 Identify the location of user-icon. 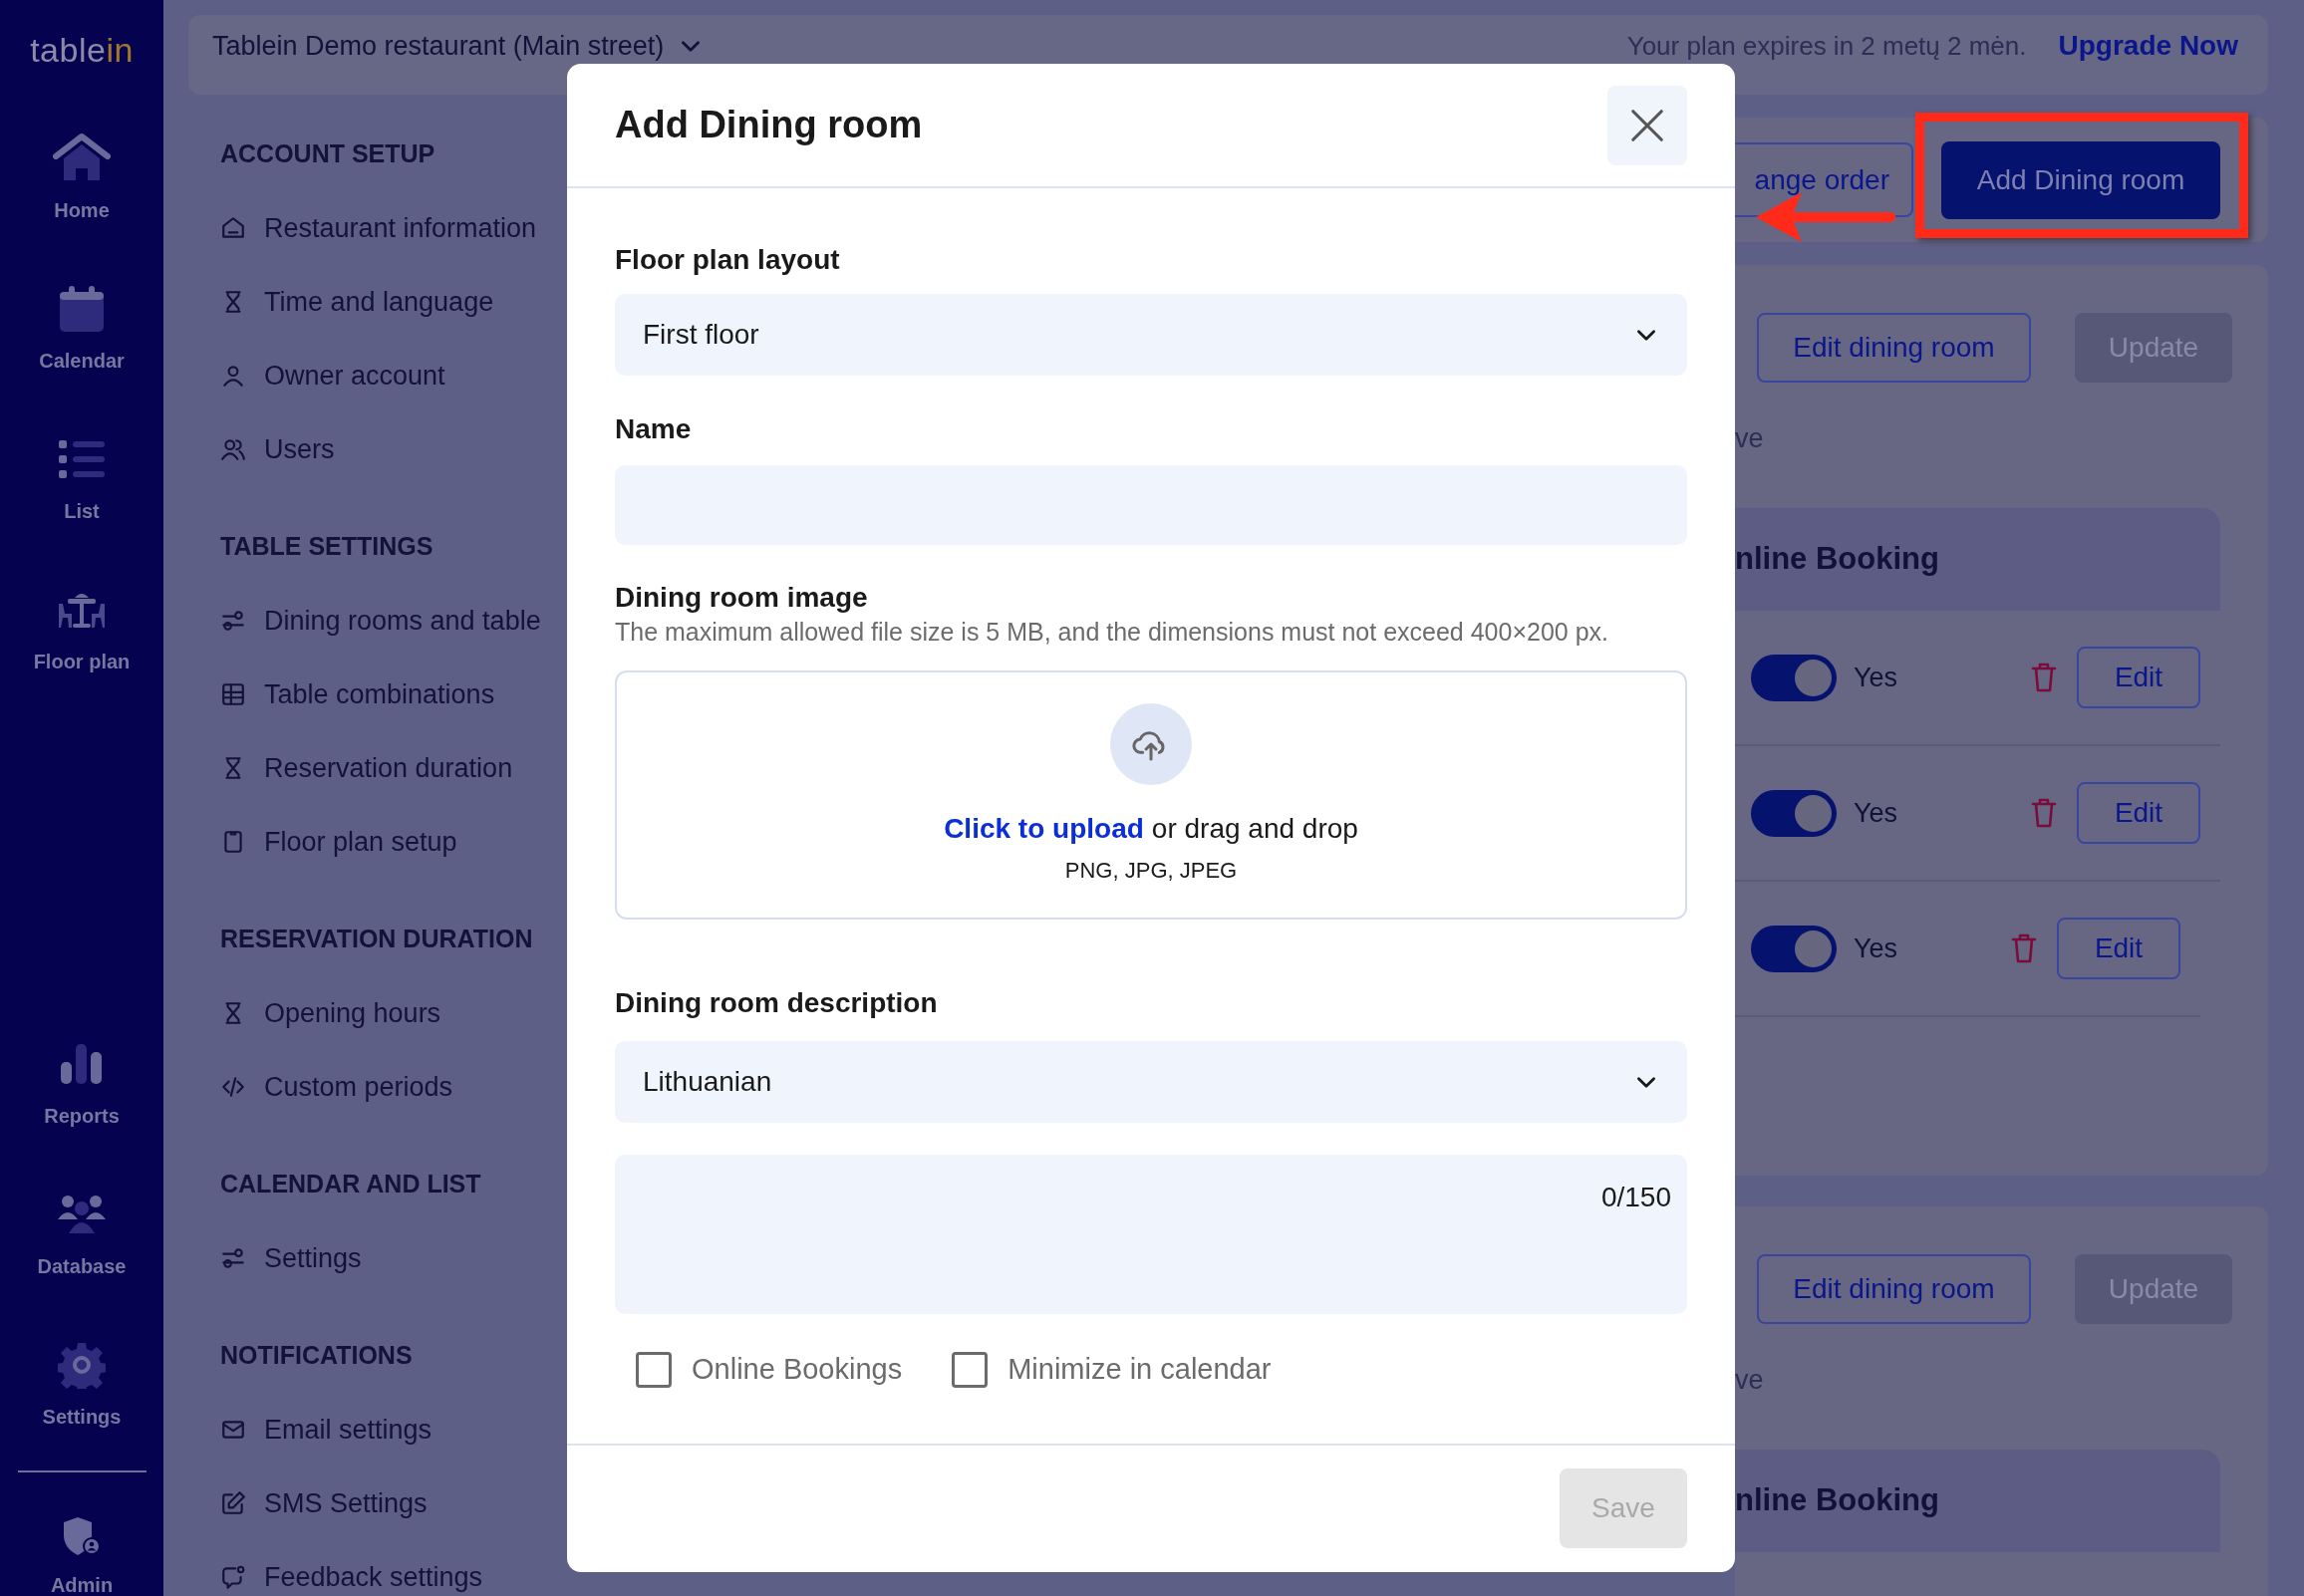
(233, 376).